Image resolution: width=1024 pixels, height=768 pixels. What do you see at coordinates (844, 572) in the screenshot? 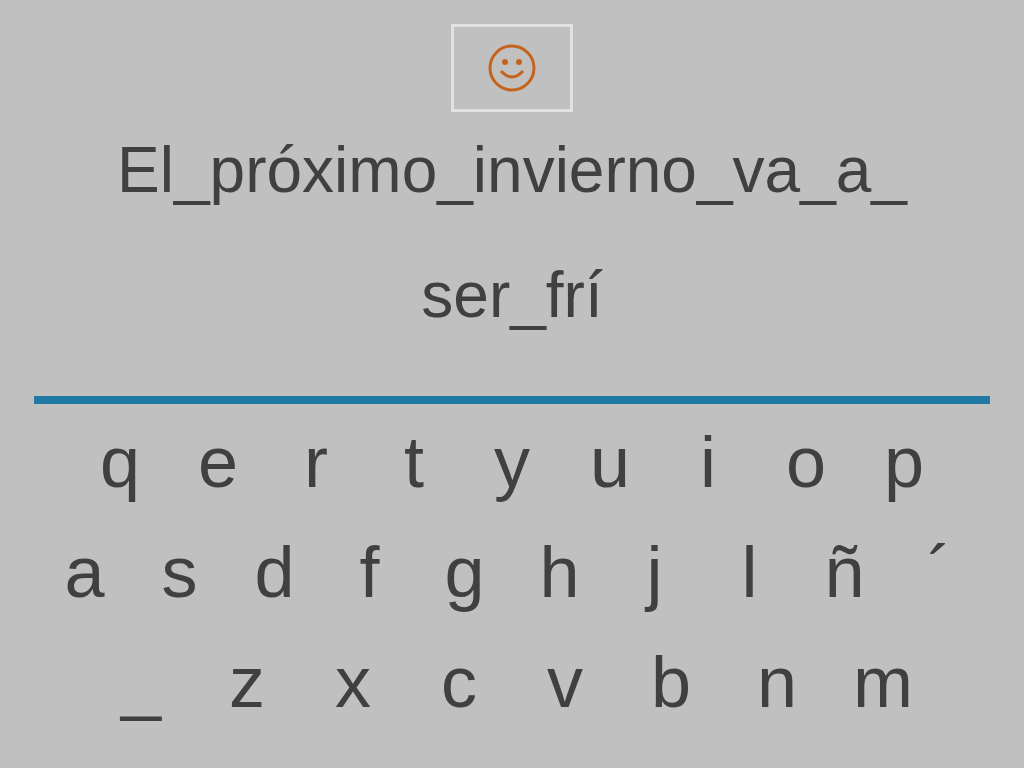
I see `letter-key: ñ` at bounding box center [844, 572].